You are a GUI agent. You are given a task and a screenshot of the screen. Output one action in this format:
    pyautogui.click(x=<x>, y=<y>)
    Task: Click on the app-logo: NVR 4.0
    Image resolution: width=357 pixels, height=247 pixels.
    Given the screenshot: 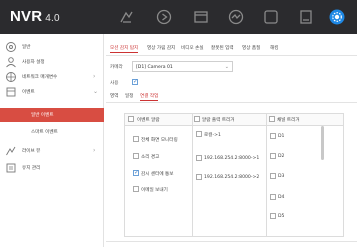 What is the action you would take?
    pyautogui.click(x=35, y=16)
    